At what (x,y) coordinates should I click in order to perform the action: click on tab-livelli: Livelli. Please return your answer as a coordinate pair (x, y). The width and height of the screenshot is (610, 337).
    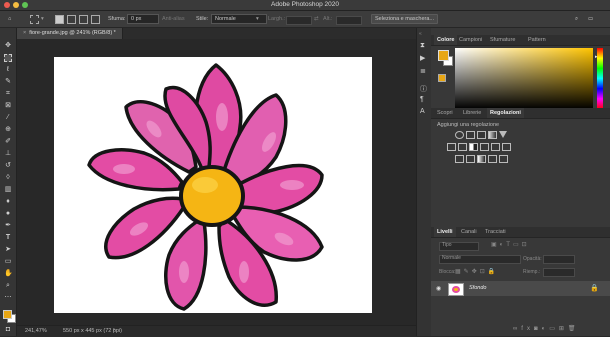
    Looking at the image, I should click on (445, 232).